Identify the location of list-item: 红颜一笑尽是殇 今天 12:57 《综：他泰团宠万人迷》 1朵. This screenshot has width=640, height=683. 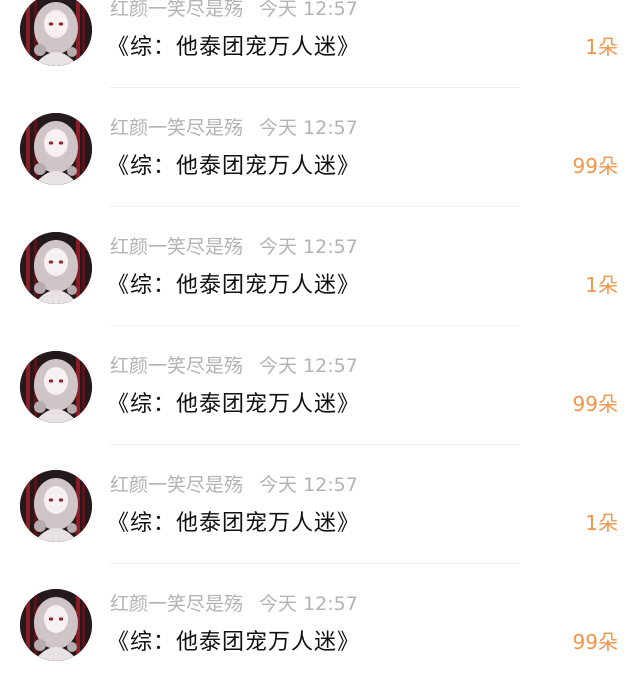
(320, 44).